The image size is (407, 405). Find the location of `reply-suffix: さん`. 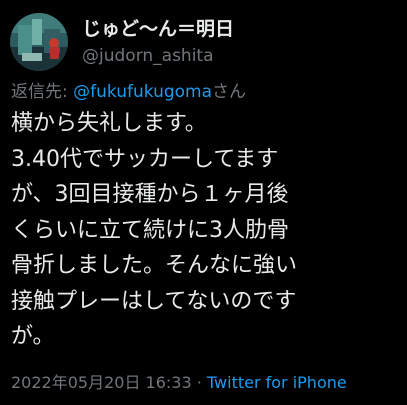

reply-suffix: さん is located at coordinates (229, 92).